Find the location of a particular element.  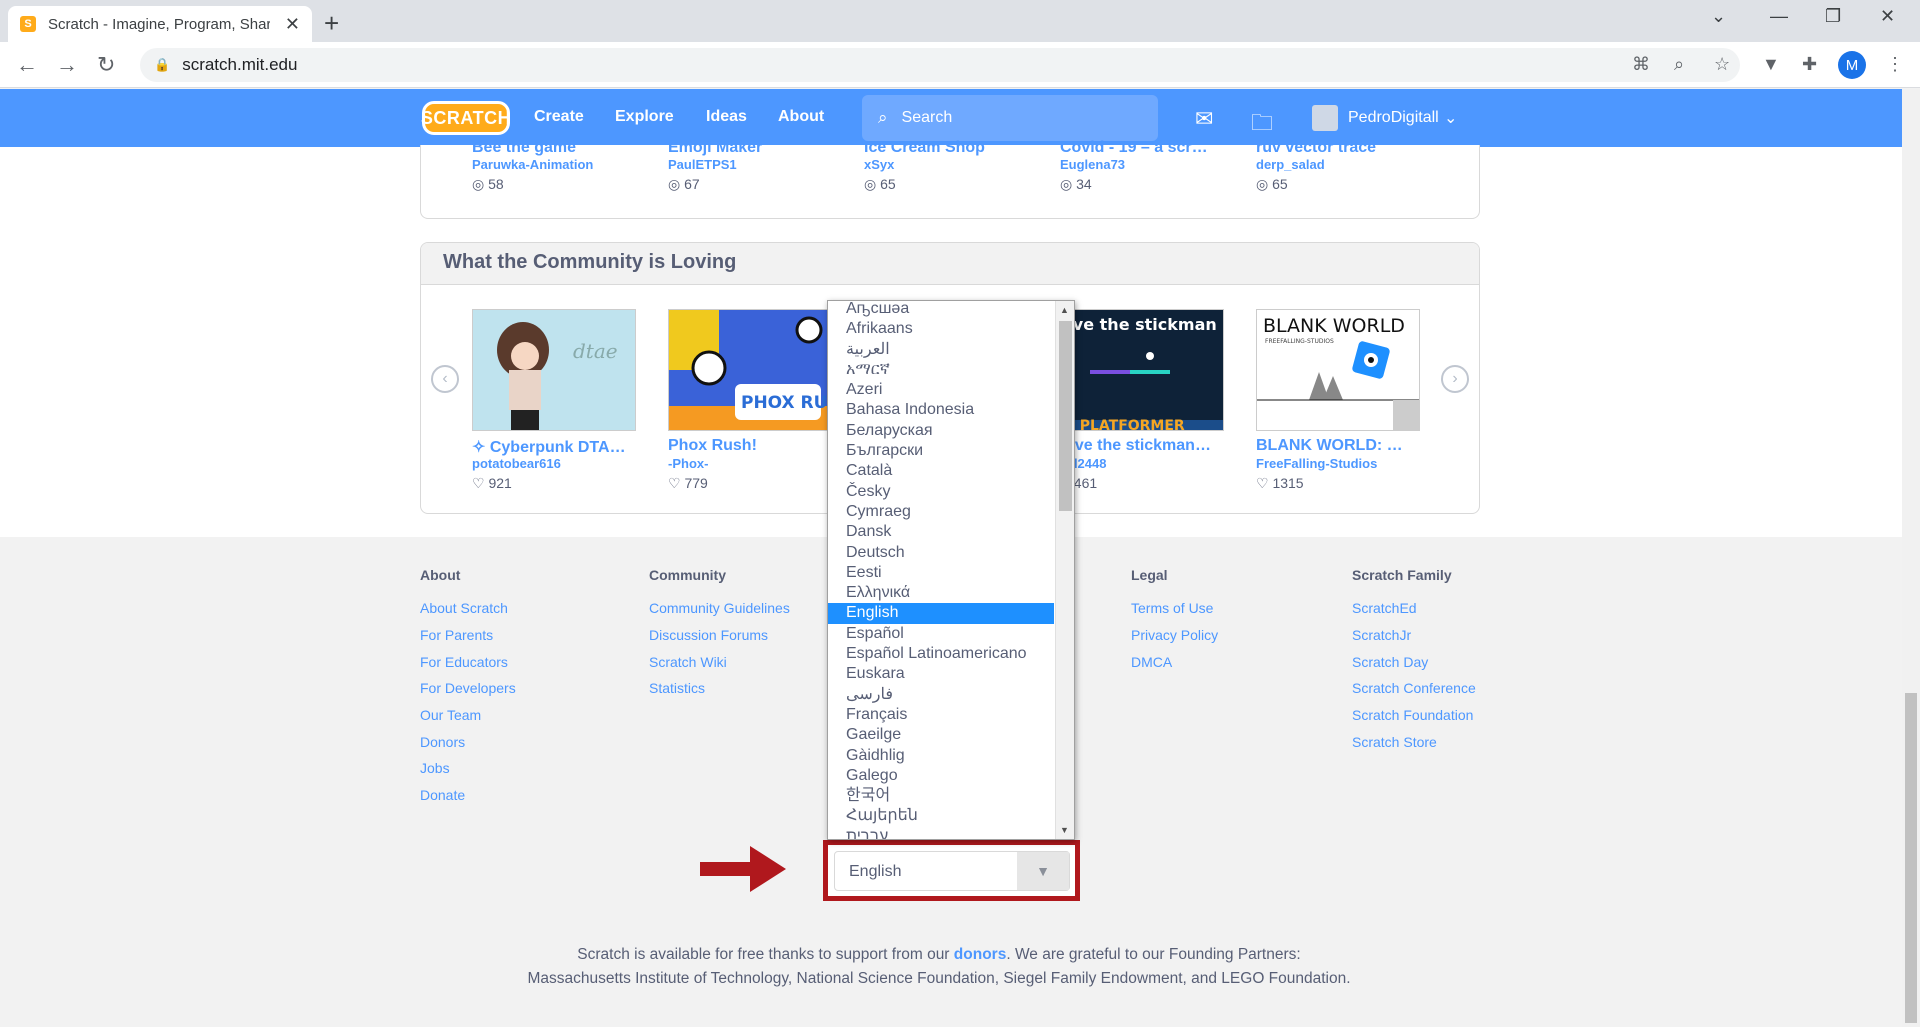

scratch-logo: SCRATCH is located at coordinates (466, 118).